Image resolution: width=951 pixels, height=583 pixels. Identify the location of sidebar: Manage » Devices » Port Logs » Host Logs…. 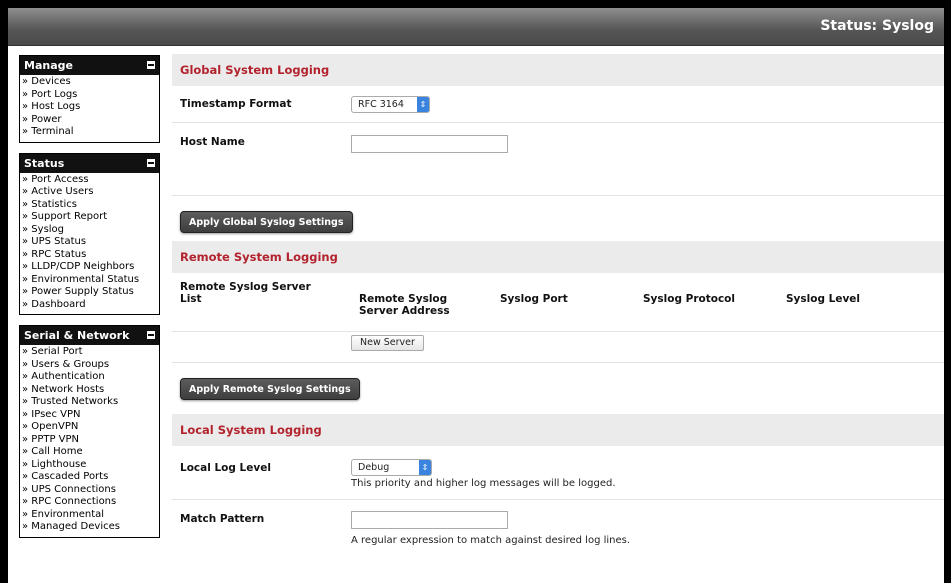
(89, 301).